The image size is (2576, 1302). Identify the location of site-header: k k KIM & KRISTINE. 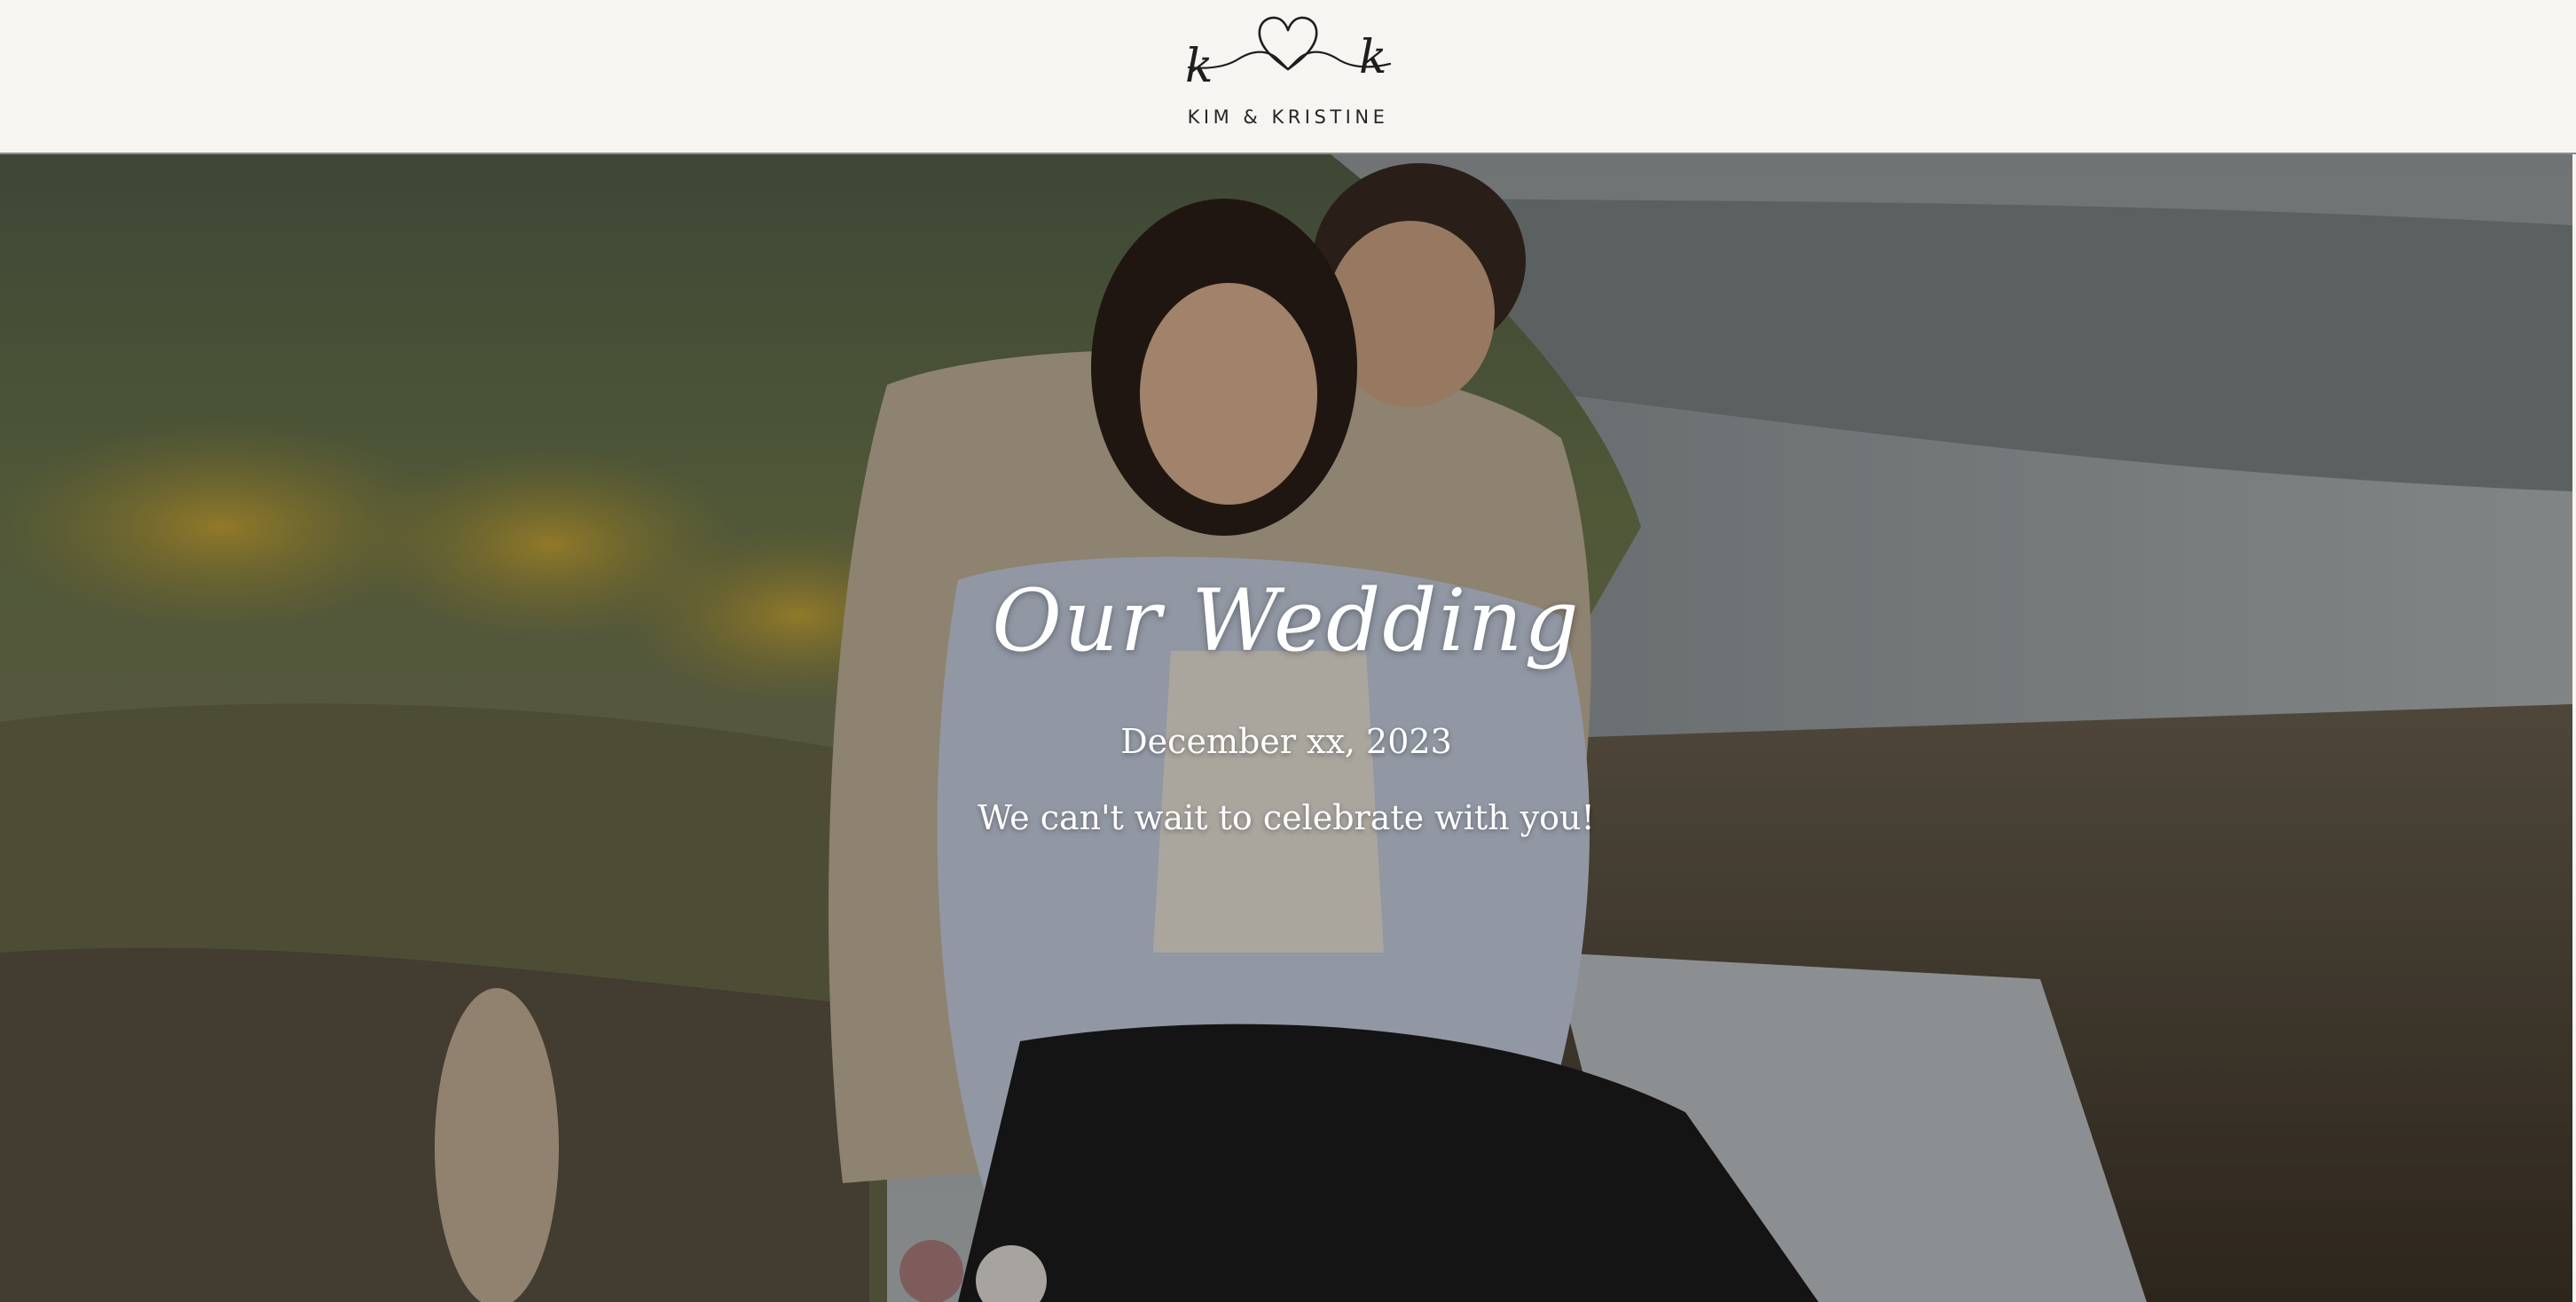
(1288, 77).